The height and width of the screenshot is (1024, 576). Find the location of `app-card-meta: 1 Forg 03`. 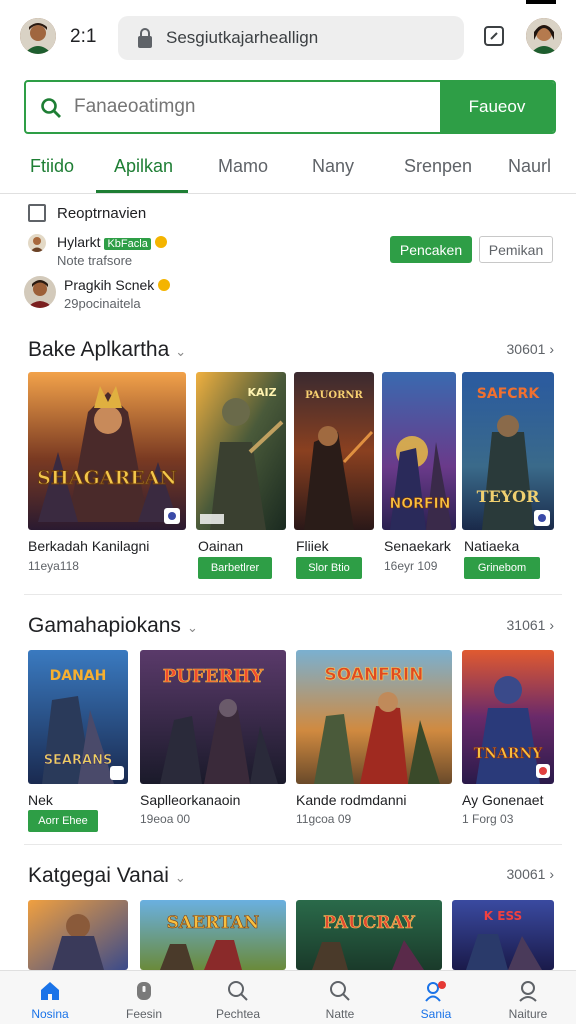

app-card-meta: 1 Forg 03 is located at coordinates (488, 819).